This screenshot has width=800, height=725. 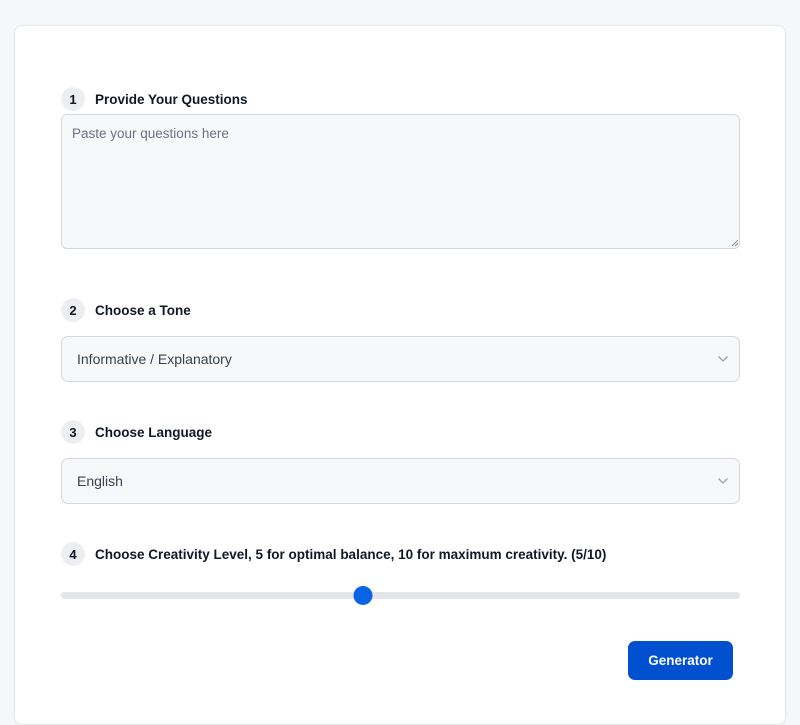 I want to click on step-label: Provide Your Questions, so click(x=171, y=99).